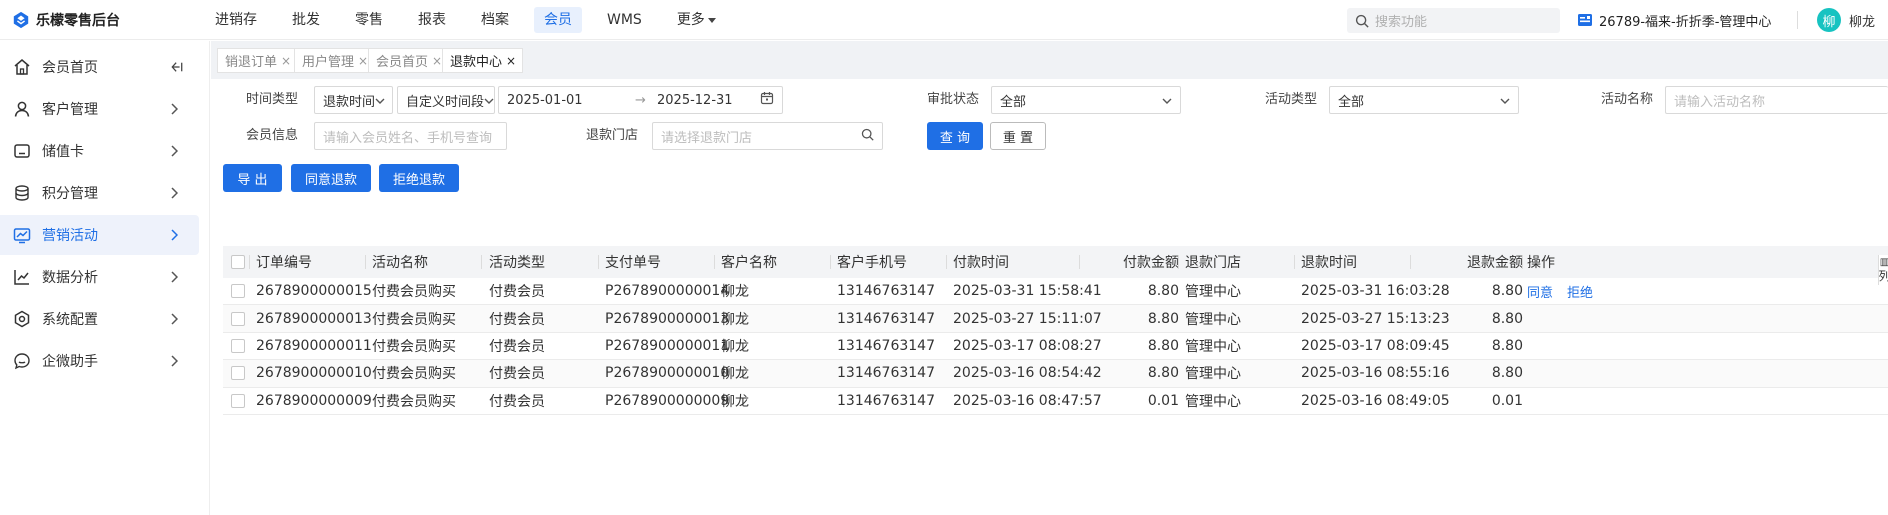  Describe the element at coordinates (99, 235) in the screenshot. I see `sidebar-item-4: 营销活动` at that location.